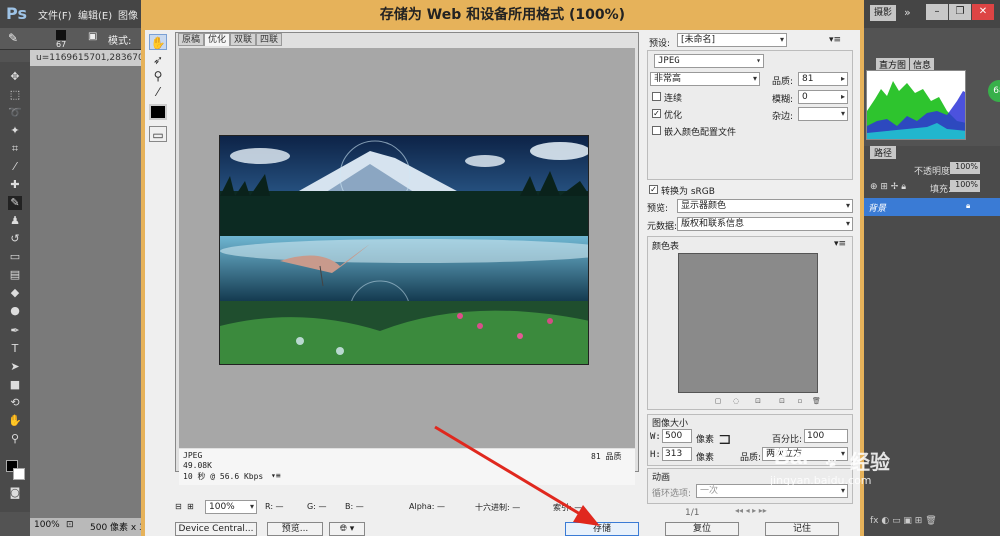  What do you see at coordinates (931, 207) in the screenshot?
I see `layer-row-background: 背景 🔒︎` at bounding box center [931, 207].